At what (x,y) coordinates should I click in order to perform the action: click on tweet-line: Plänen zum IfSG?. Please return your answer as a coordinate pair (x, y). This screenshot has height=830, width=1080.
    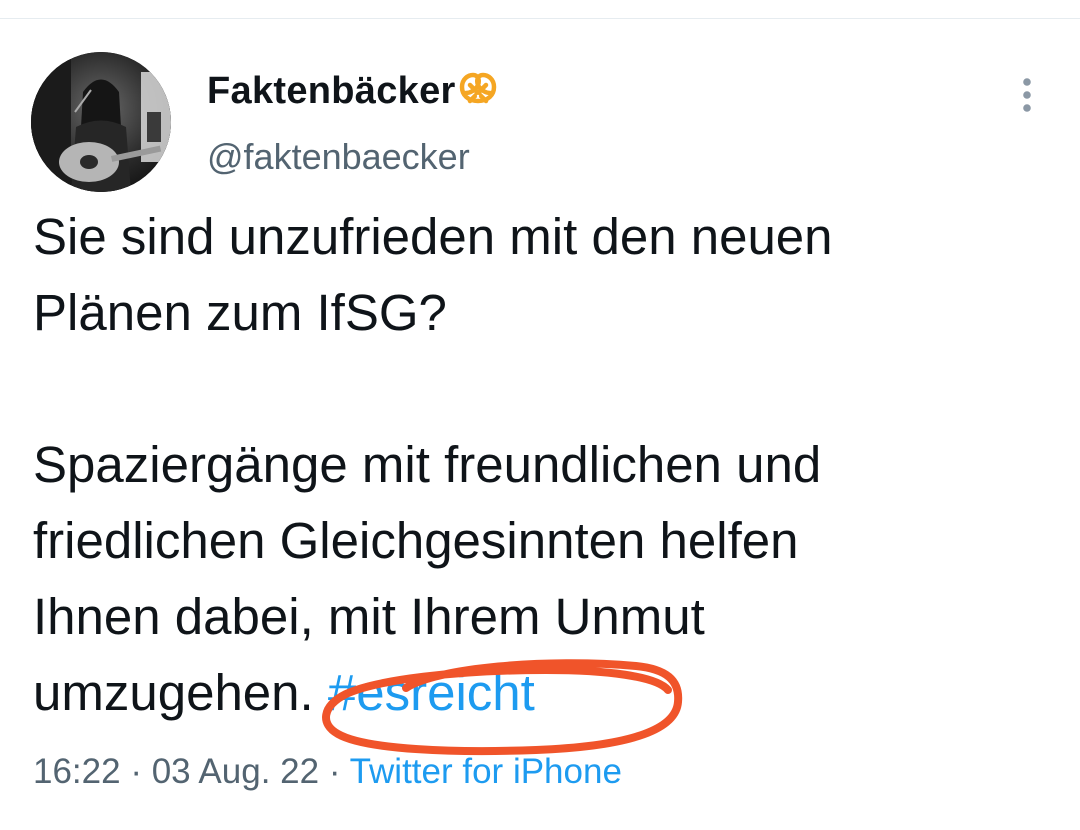
    Looking at the image, I should click on (240, 312).